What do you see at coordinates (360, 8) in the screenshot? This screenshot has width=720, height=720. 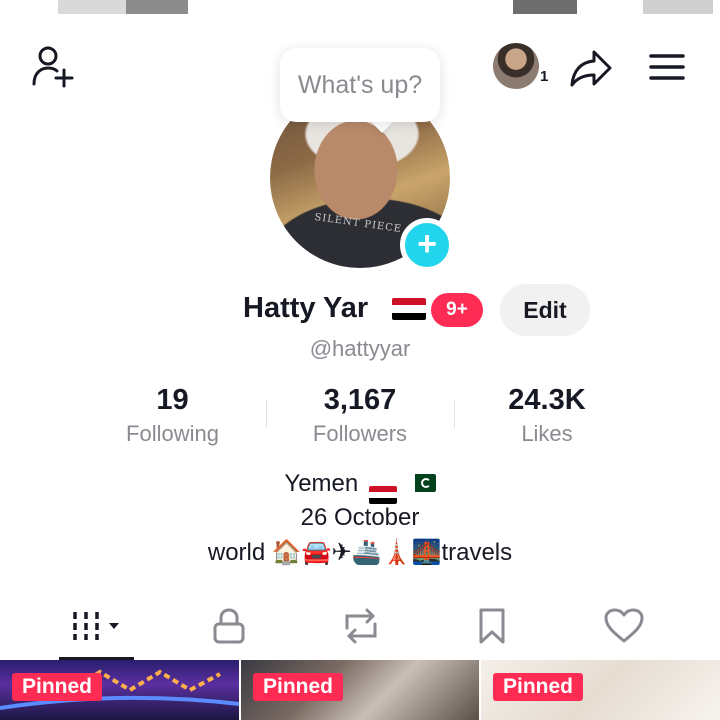 I see `status-strip` at bounding box center [360, 8].